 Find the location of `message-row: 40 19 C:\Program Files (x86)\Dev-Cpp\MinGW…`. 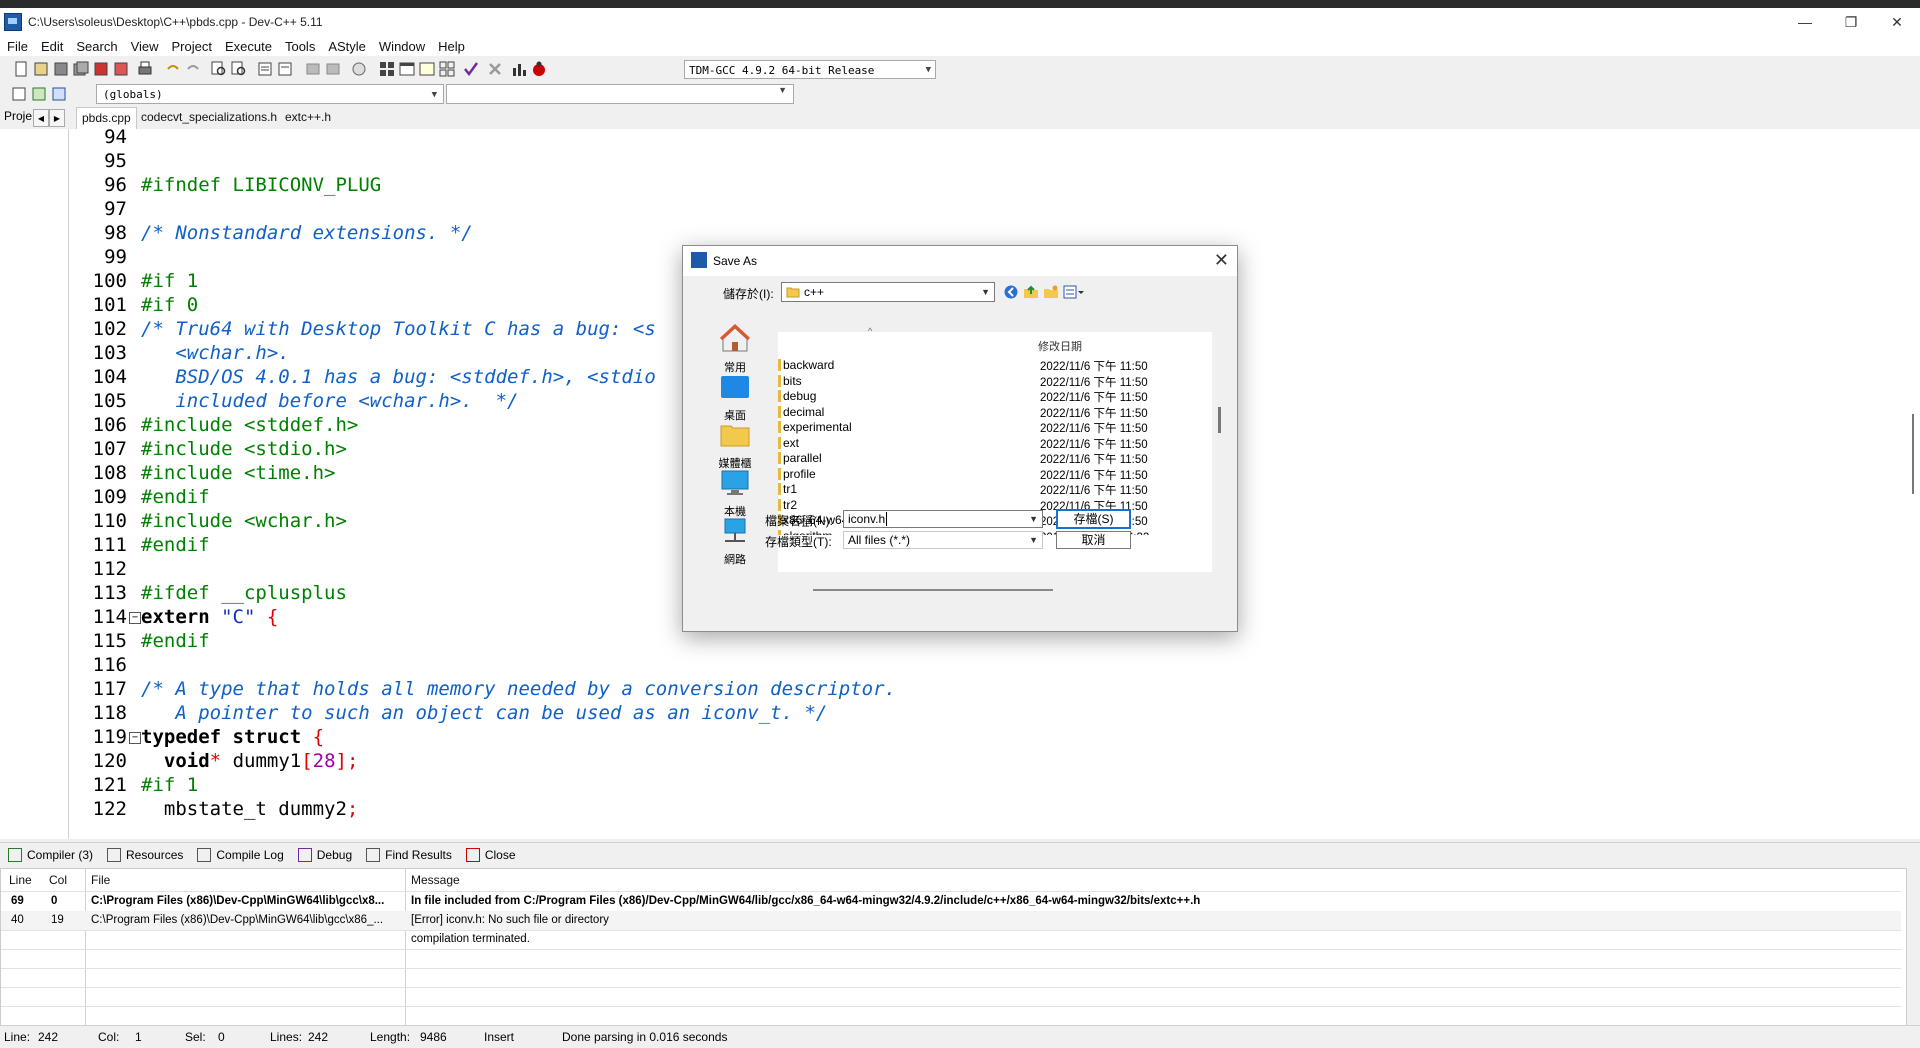

message-row: 40 19 C:\Program Files (x86)\Dev-Cpp\MinGW… is located at coordinates (951, 920).